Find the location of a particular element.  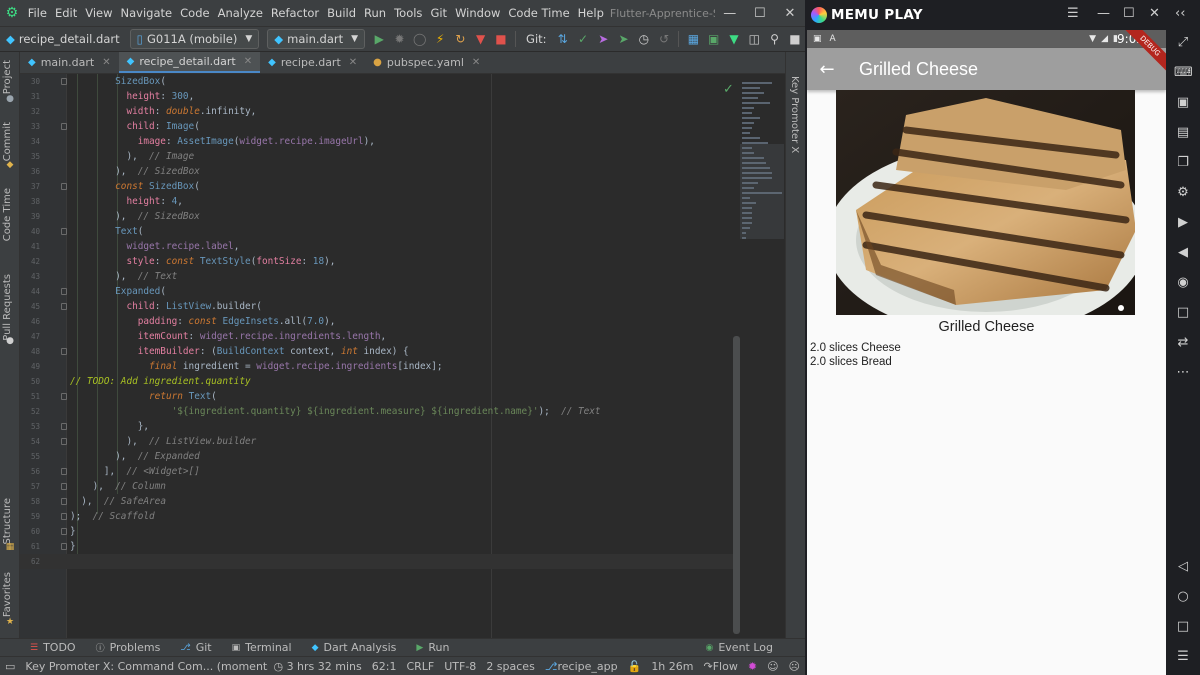

fullscreen-icon: ⤢ is located at coordinates (1183, 43).